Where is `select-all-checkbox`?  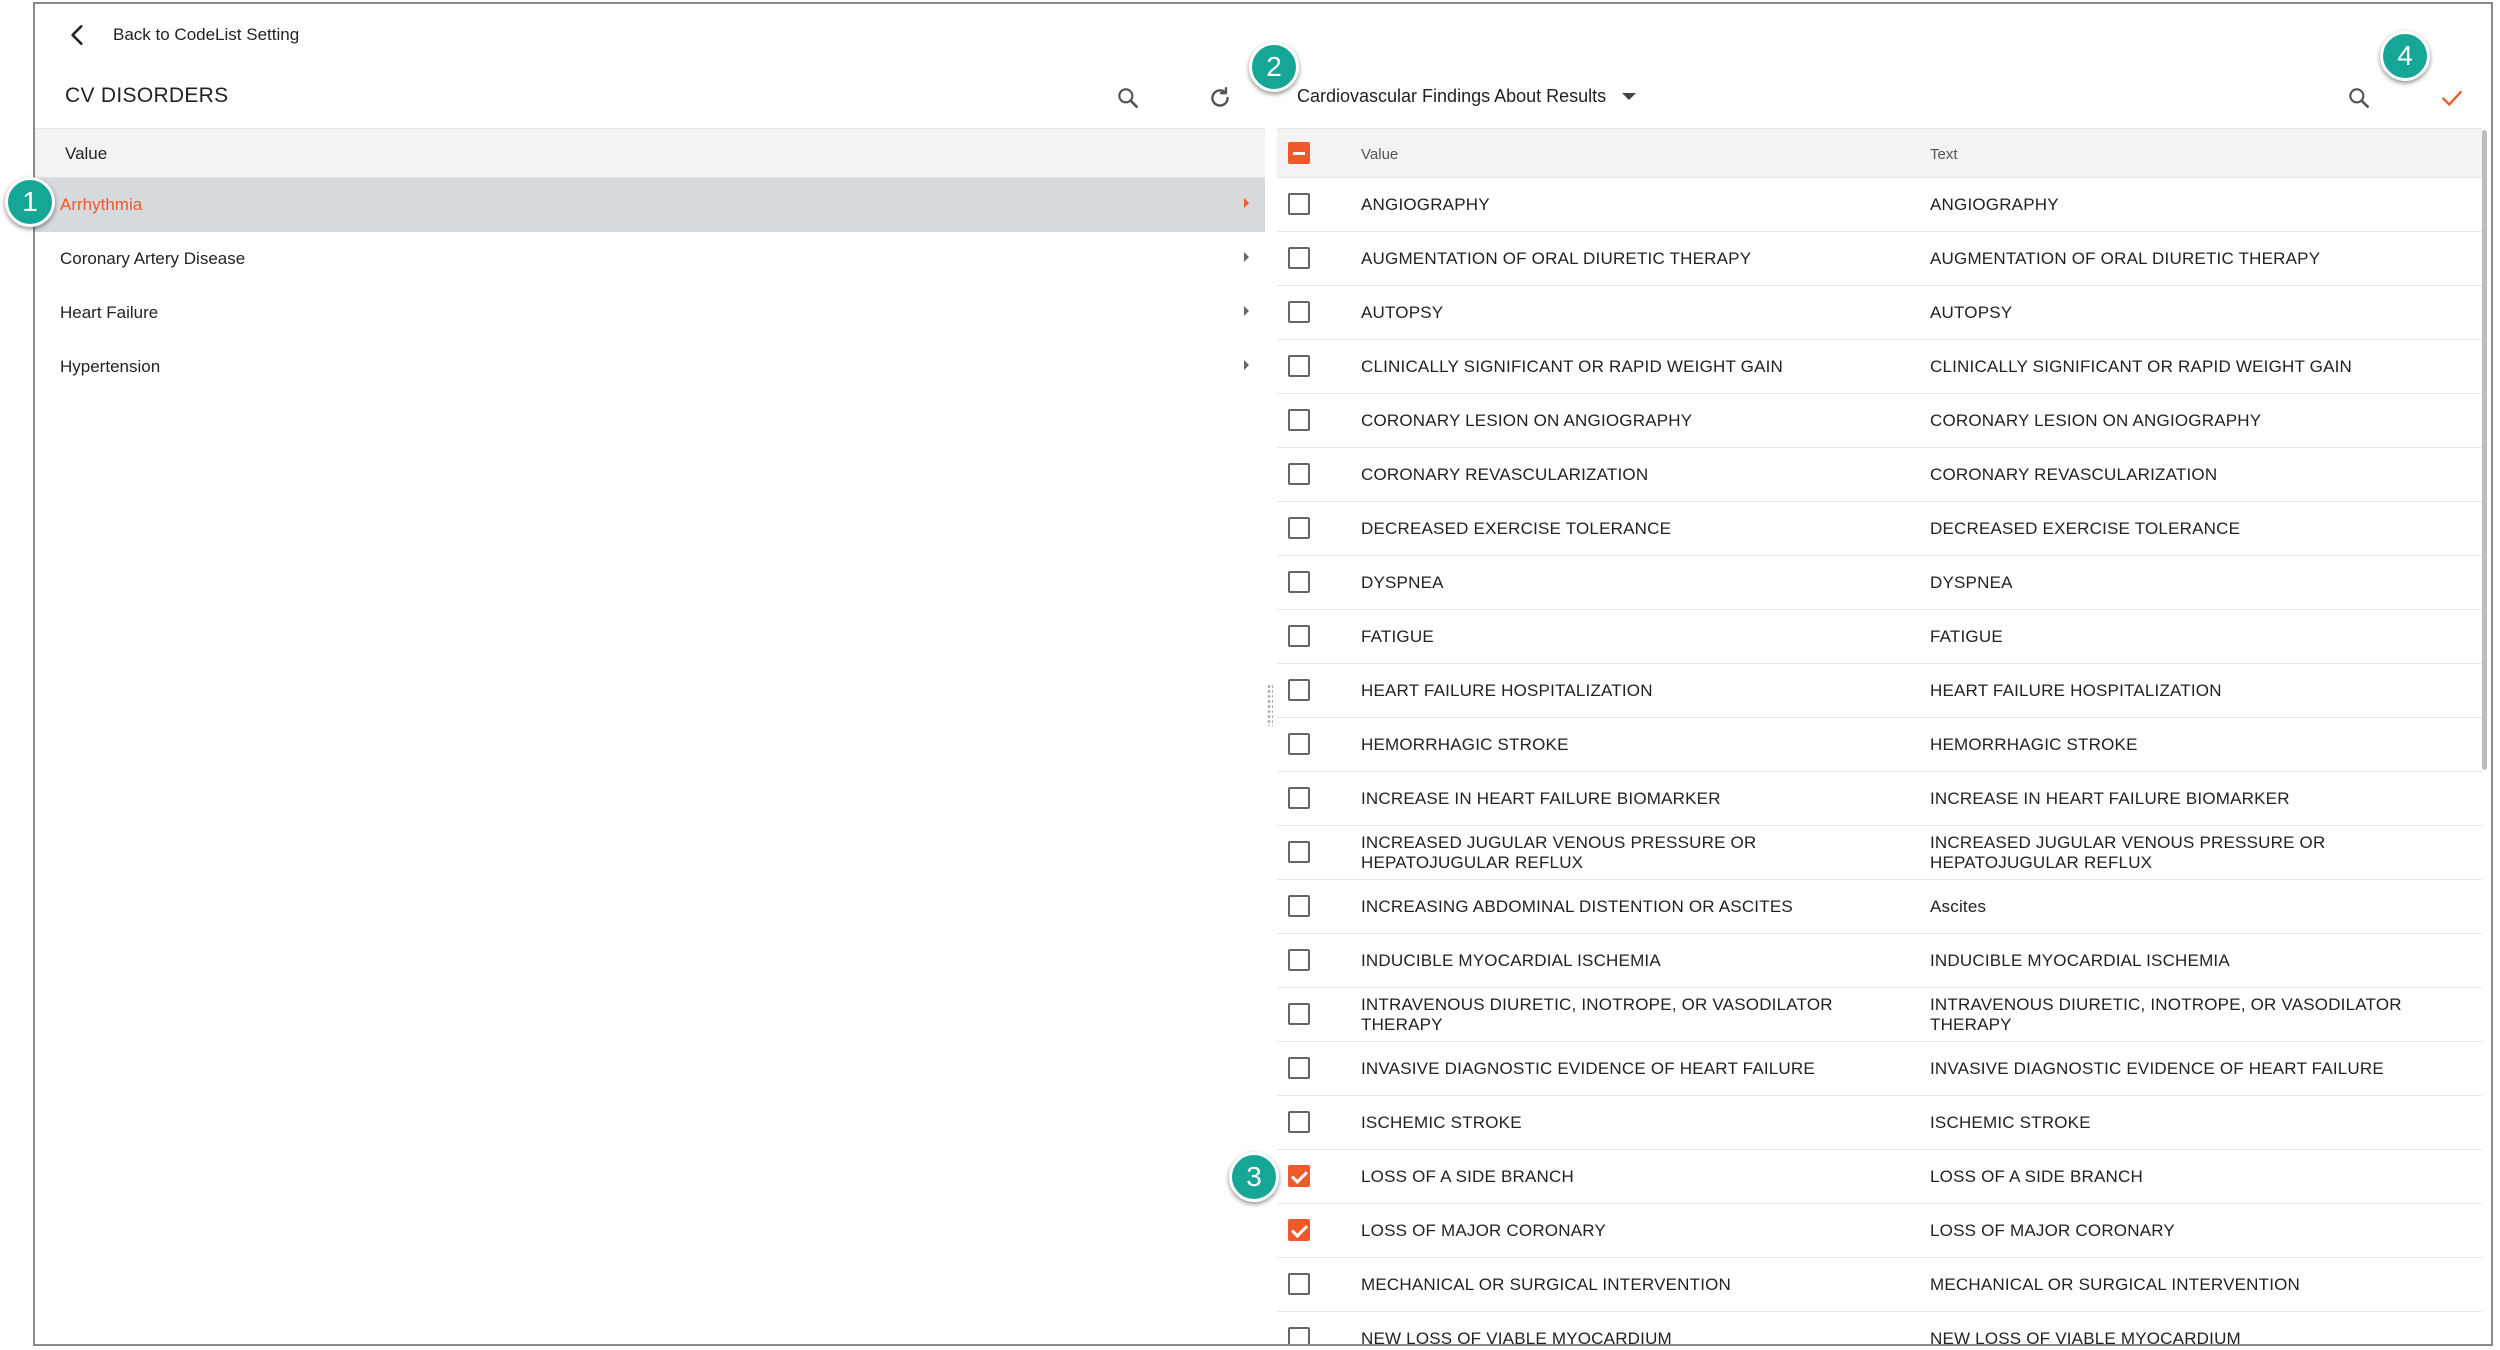 select-all-checkbox is located at coordinates (1299, 153).